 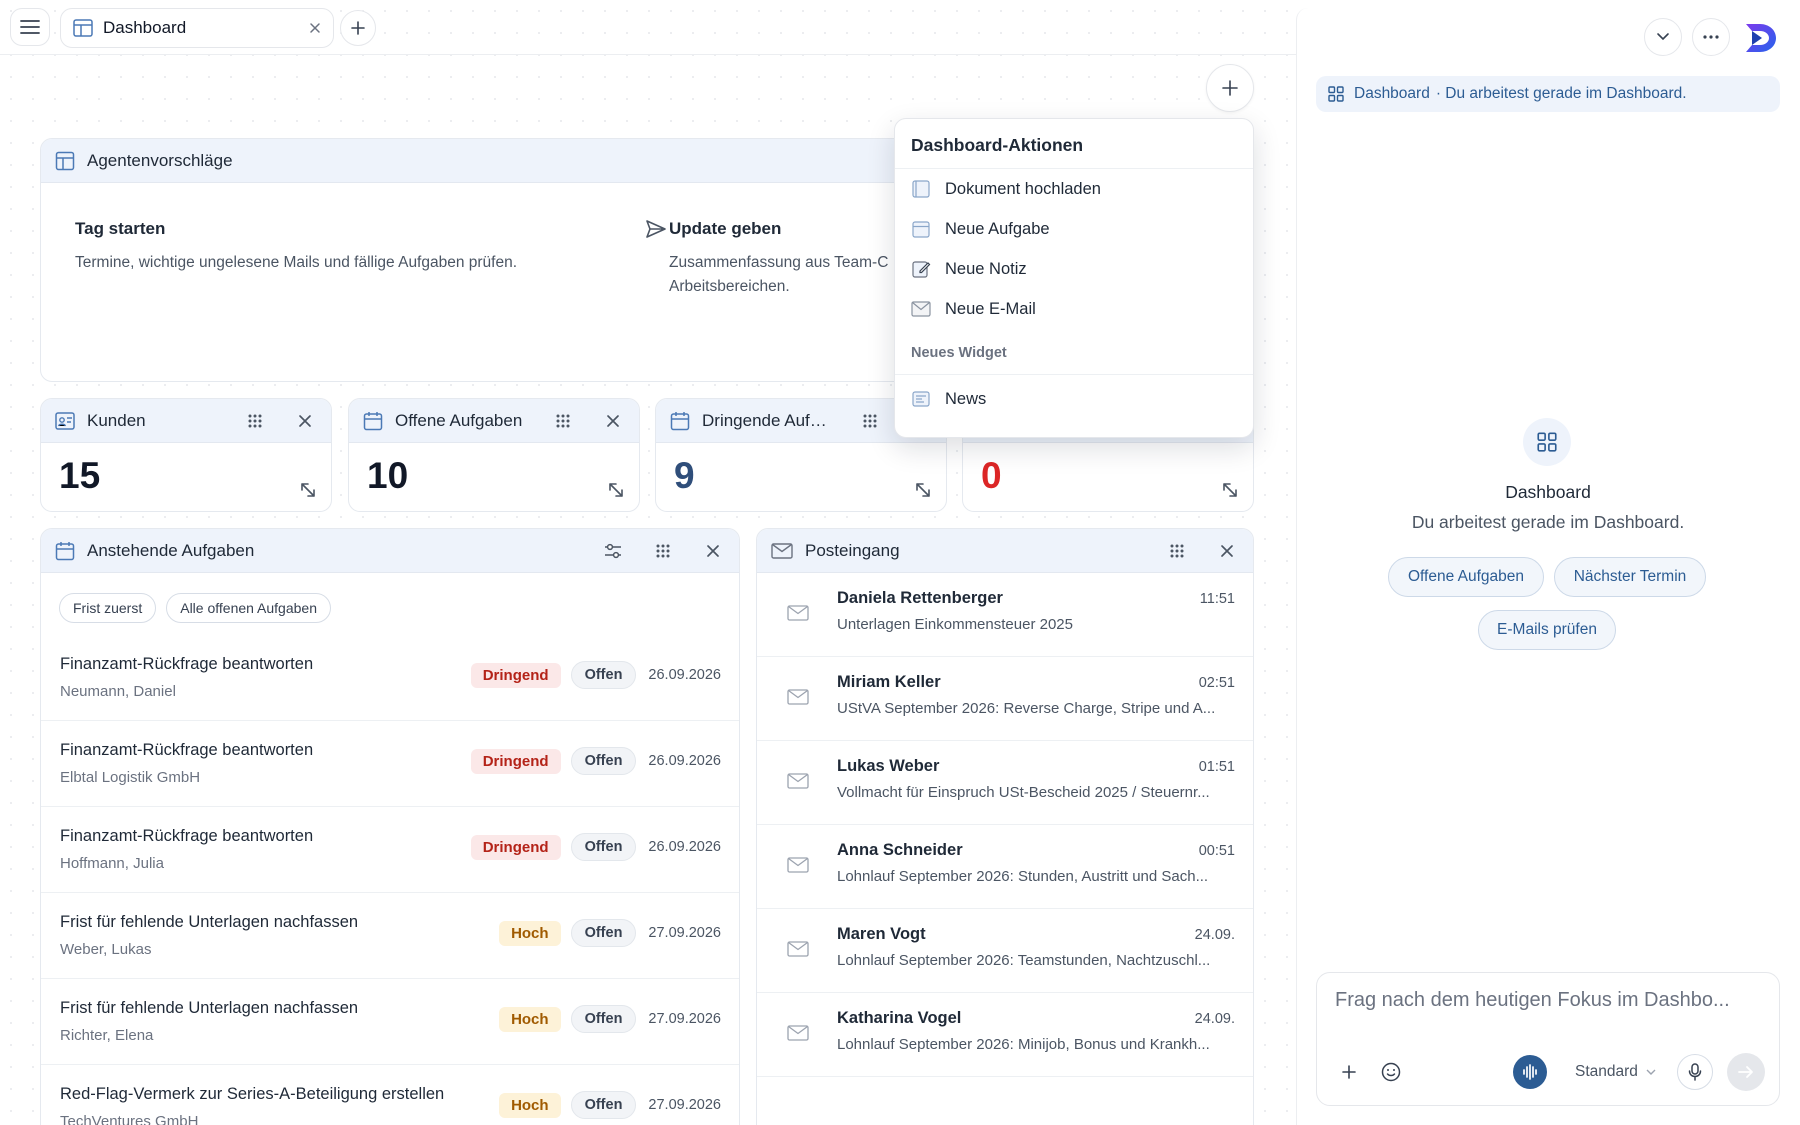 I want to click on menu-item-new-task: Neue Aufgabe, so click(x=1074, y=229).